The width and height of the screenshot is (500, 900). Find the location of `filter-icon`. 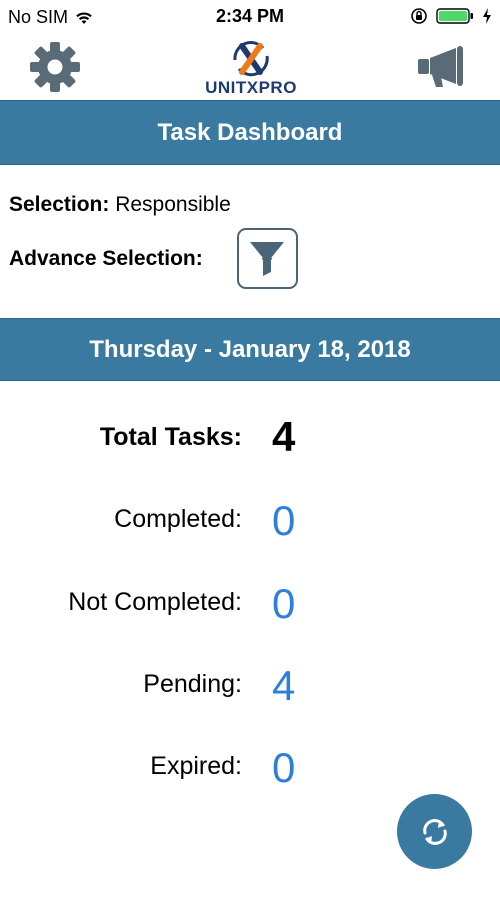

filter-icon is located at coordinates (267, 259).